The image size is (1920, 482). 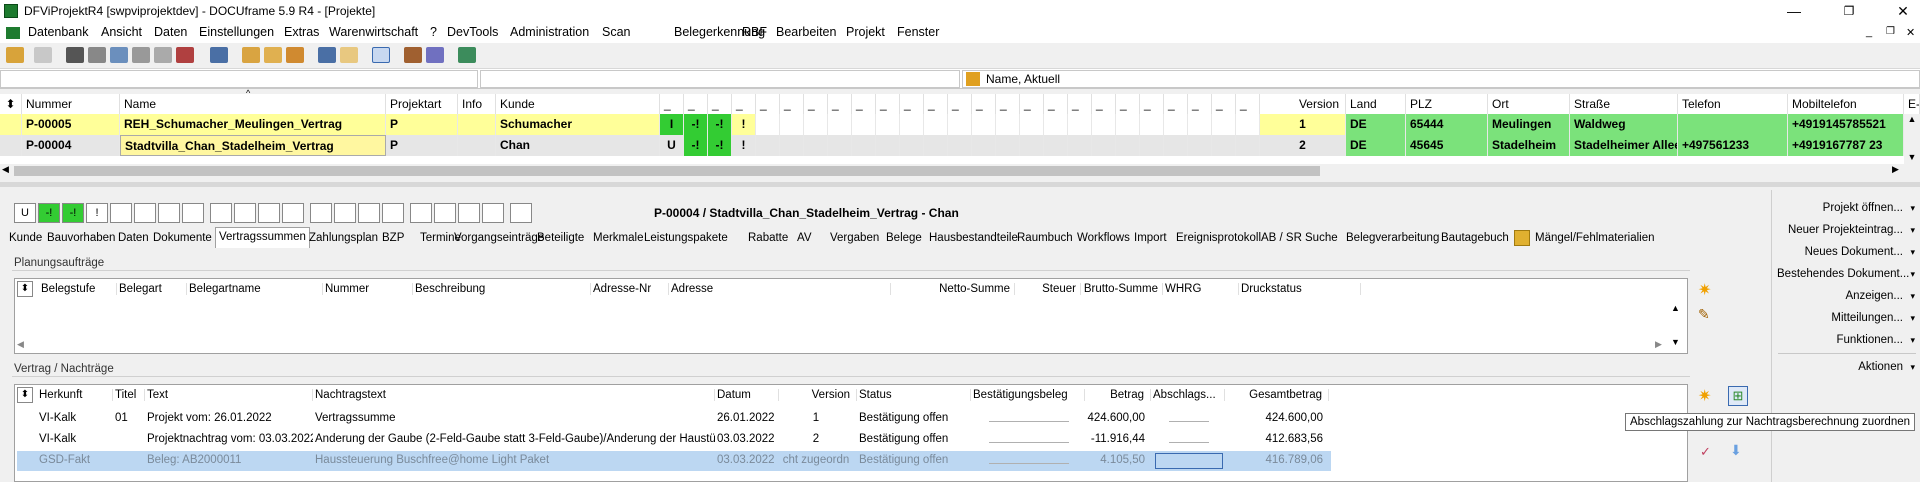 I want to click on scroll-right-icon: ▶, so click(x=1895, y=169).